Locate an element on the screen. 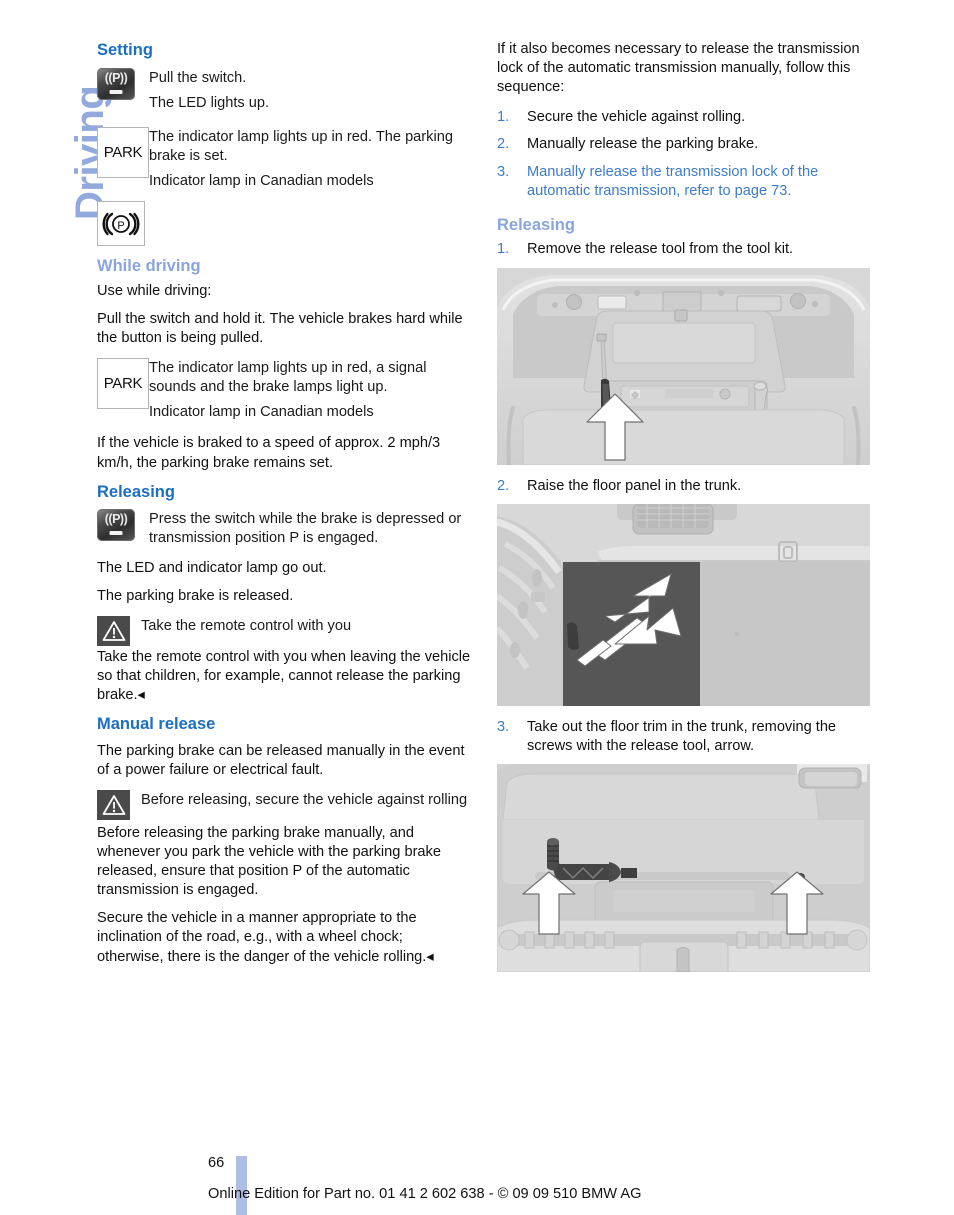  list-text: Raise the floor panel in the trunk. is located at coordinates (634, 485).